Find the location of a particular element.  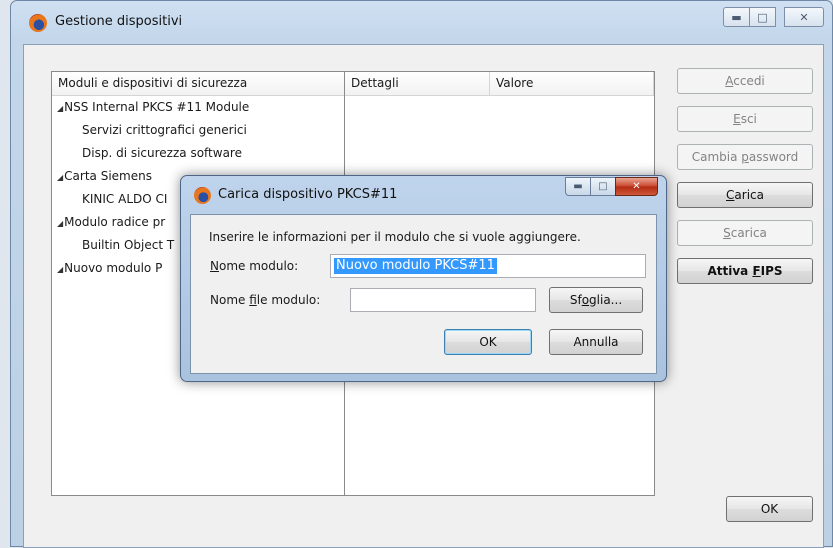

load-button: Carica is located at coordinates (745, 195).